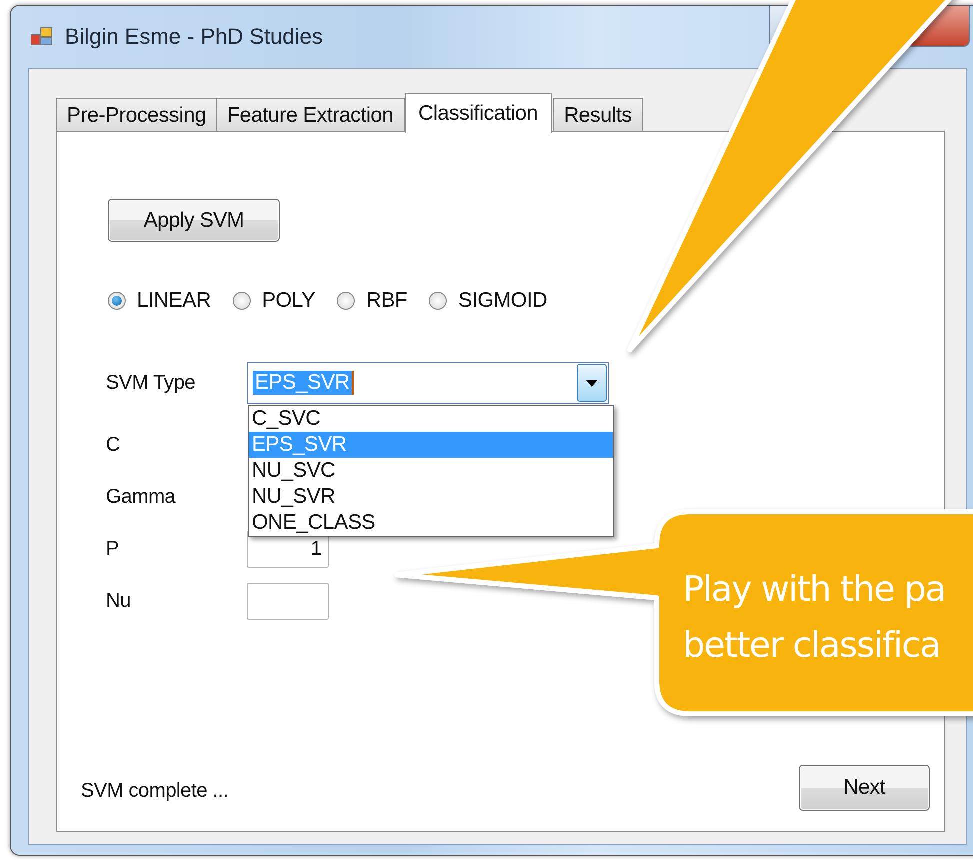  Describe the element at coordinates (812, 646) in the screenshot. I see `callout-text: better classifica` at that location.